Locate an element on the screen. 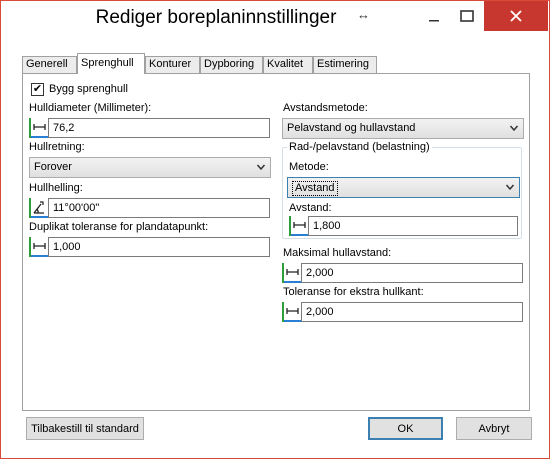 The width and height of the screenshot is (550, 459). maximize-icon is located at coordinates (467, 16).